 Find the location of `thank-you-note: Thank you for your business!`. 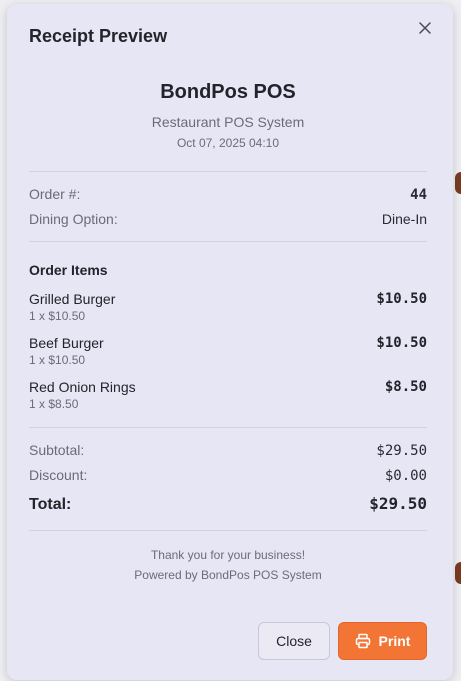

thank-you-note: Thank you for your business! is located at coordinates (228, 555).